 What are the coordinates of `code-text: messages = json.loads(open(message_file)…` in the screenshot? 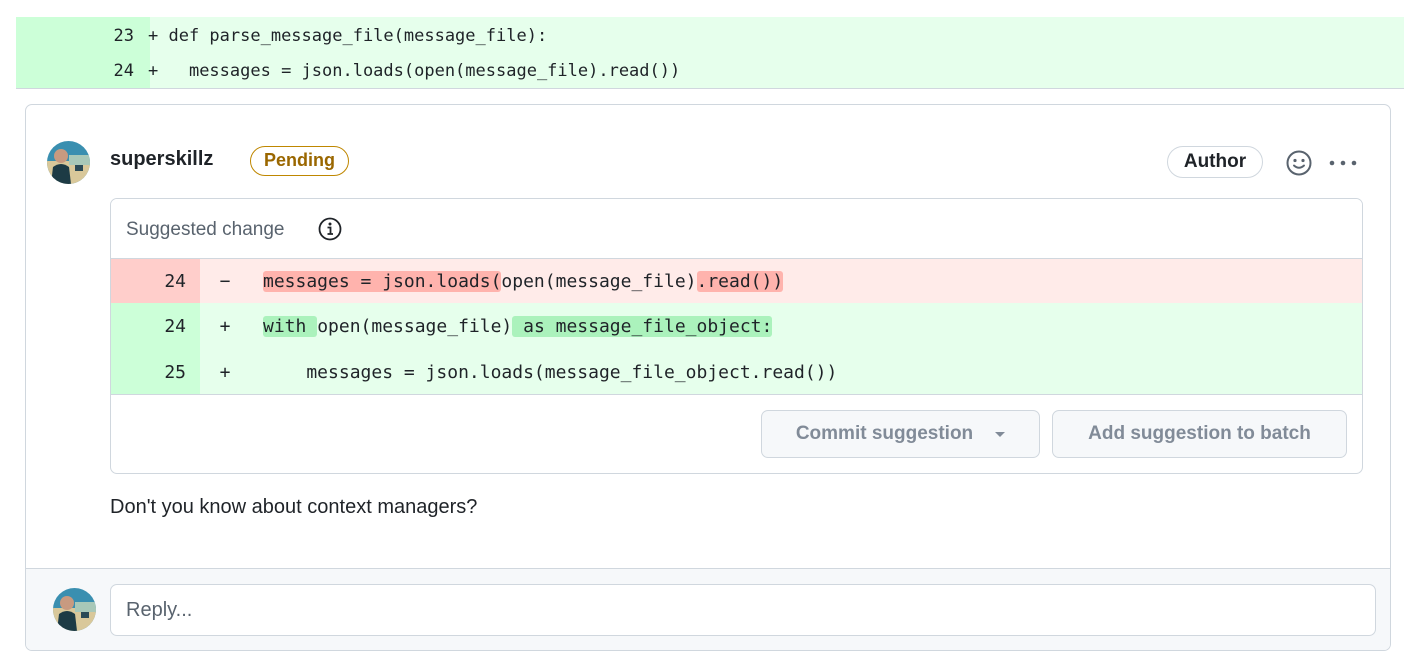 It's located at (419, 70).